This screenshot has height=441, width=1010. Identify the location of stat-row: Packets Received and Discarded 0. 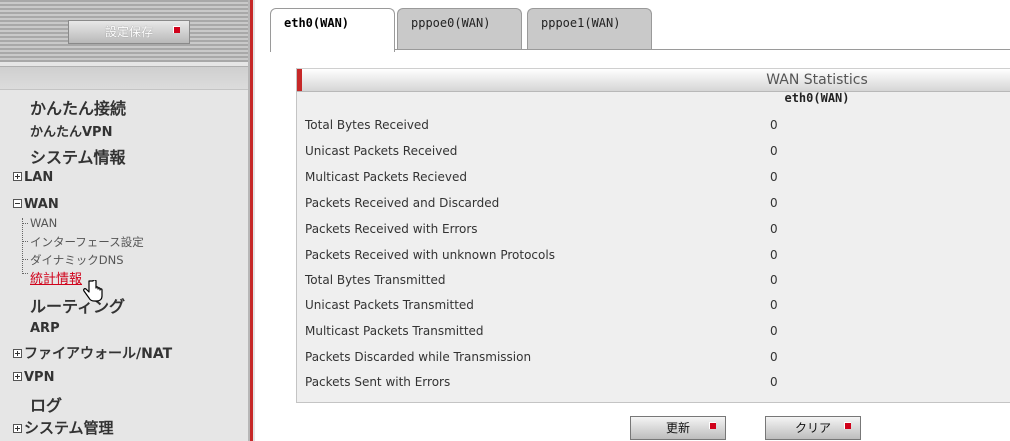
(655, 207).